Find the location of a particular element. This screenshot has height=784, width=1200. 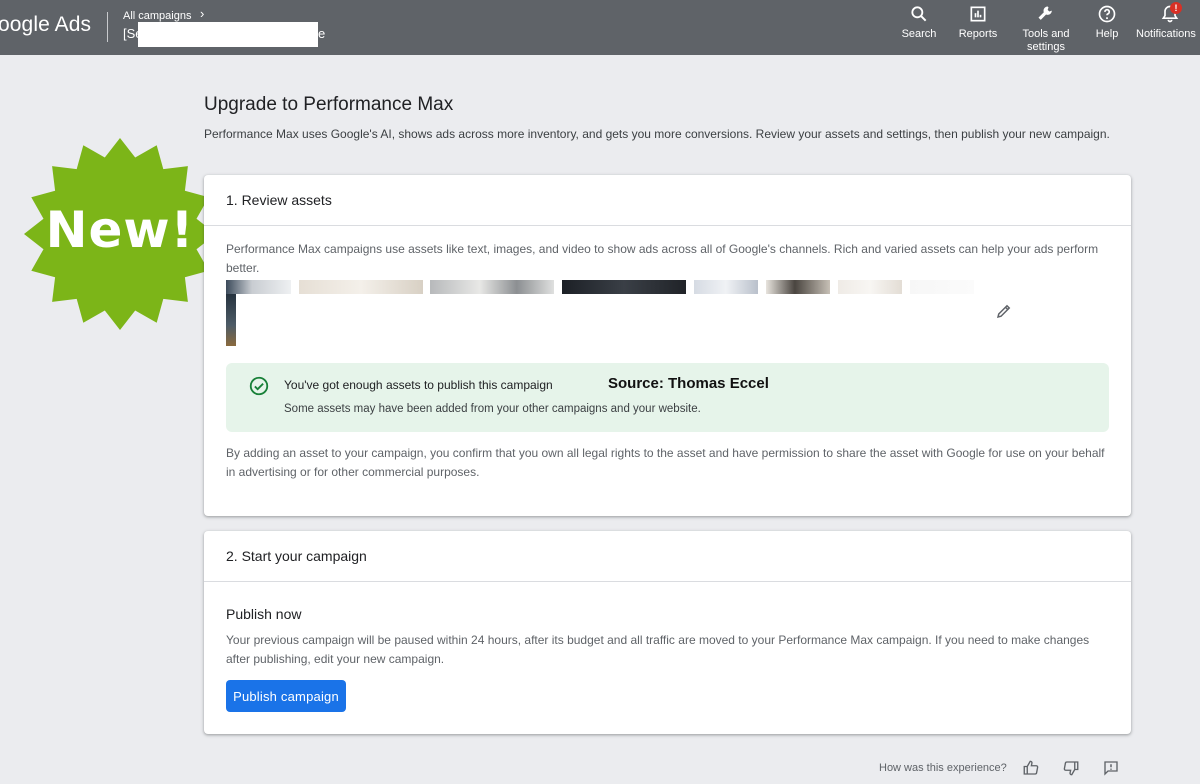

nav-help-label: Help is located at coordinates (1107, 34).